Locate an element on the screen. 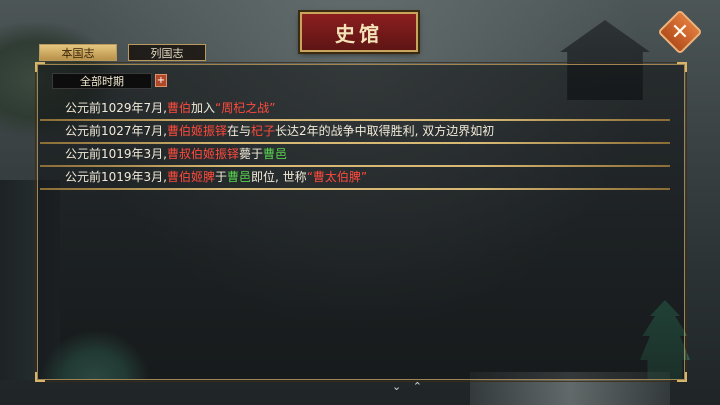 The width and height of the screenshot is (720, 405). history-record-row: 公元前1027年7月,曹伯姬振铎在与杞子长达2年的战争中取得胜利, 双方边界如初 is located at coordinates (355, 132).